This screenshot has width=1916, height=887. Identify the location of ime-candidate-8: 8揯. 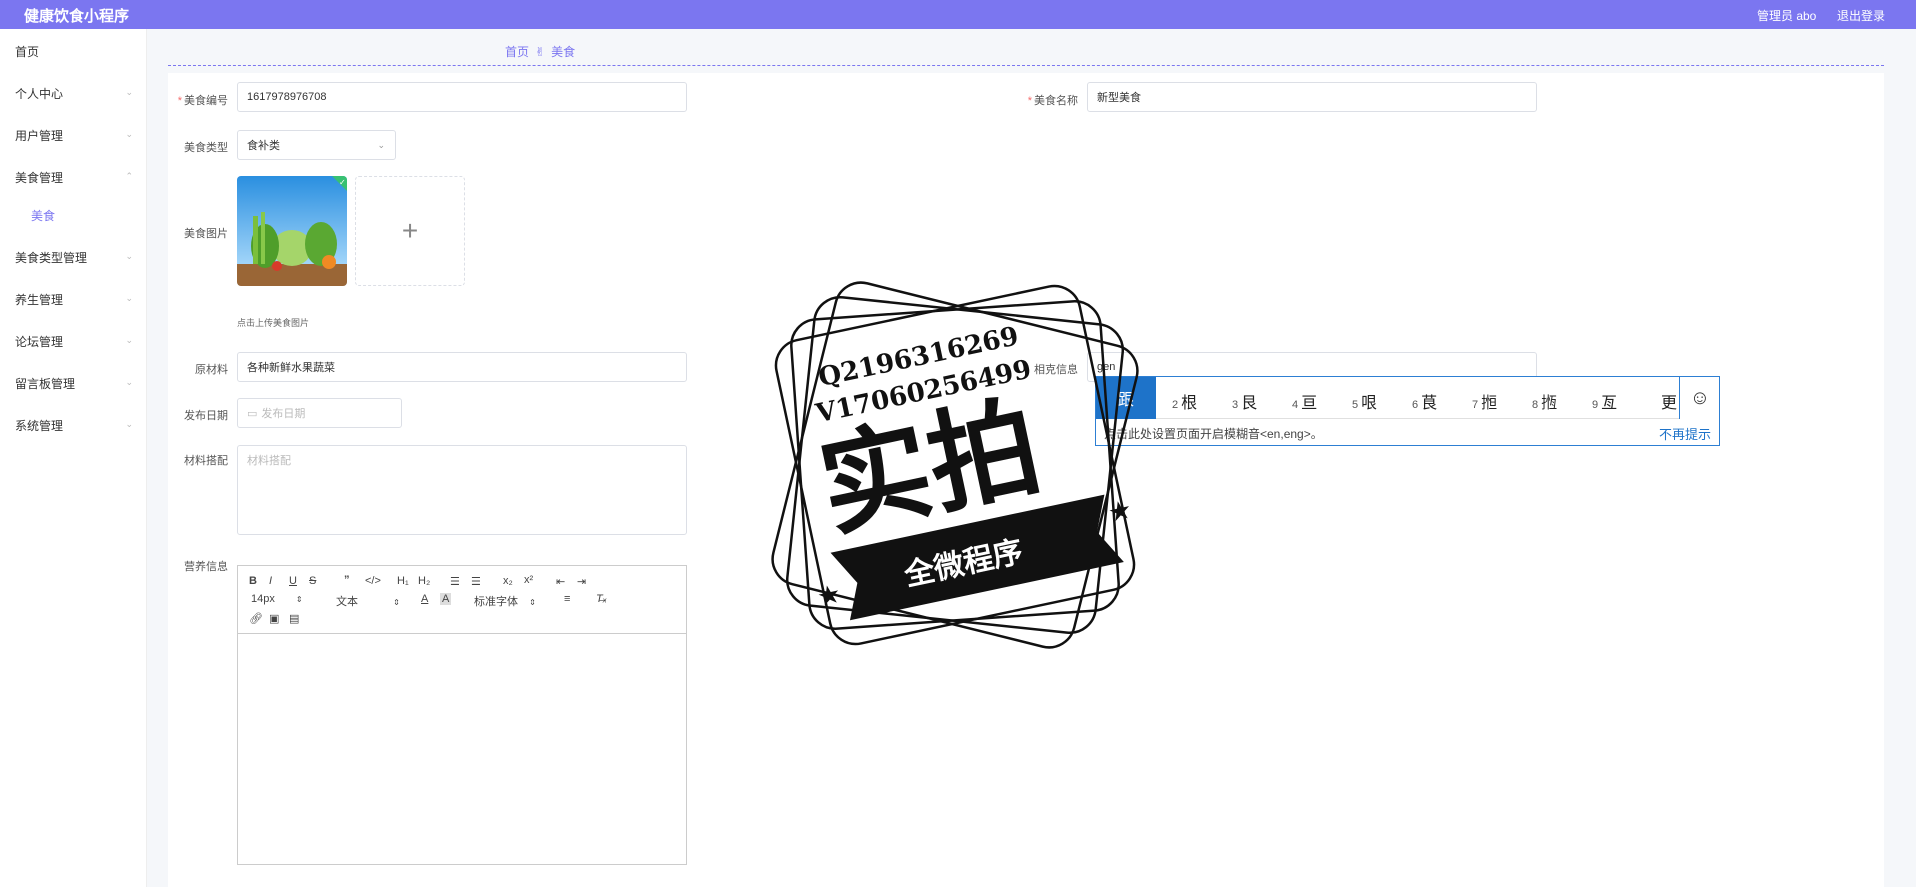
(1544, 401).